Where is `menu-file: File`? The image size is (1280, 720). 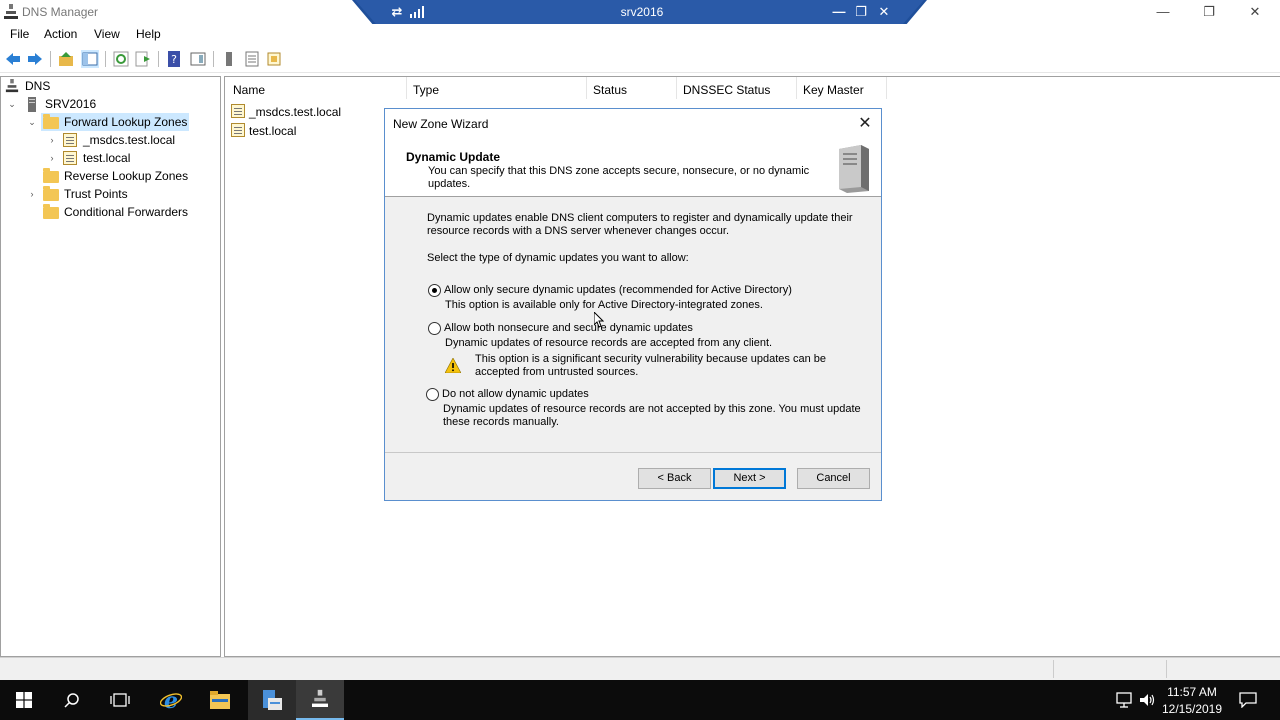
menu-file: File is located at coordinates (19, 34).